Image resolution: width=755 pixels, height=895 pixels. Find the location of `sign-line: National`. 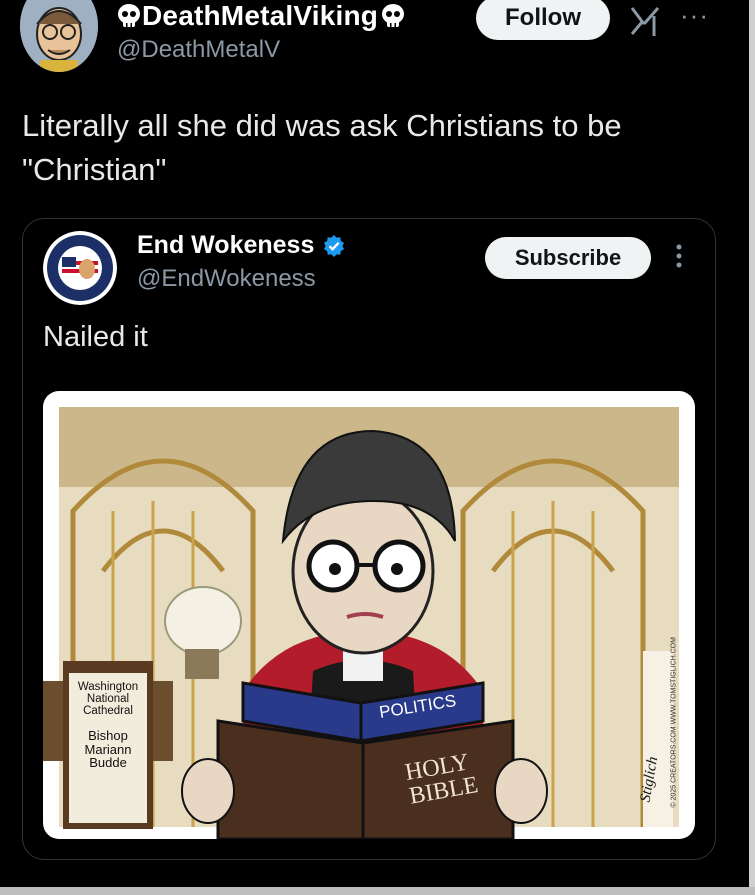

sign-line: National is located at coordinates (108, 699).